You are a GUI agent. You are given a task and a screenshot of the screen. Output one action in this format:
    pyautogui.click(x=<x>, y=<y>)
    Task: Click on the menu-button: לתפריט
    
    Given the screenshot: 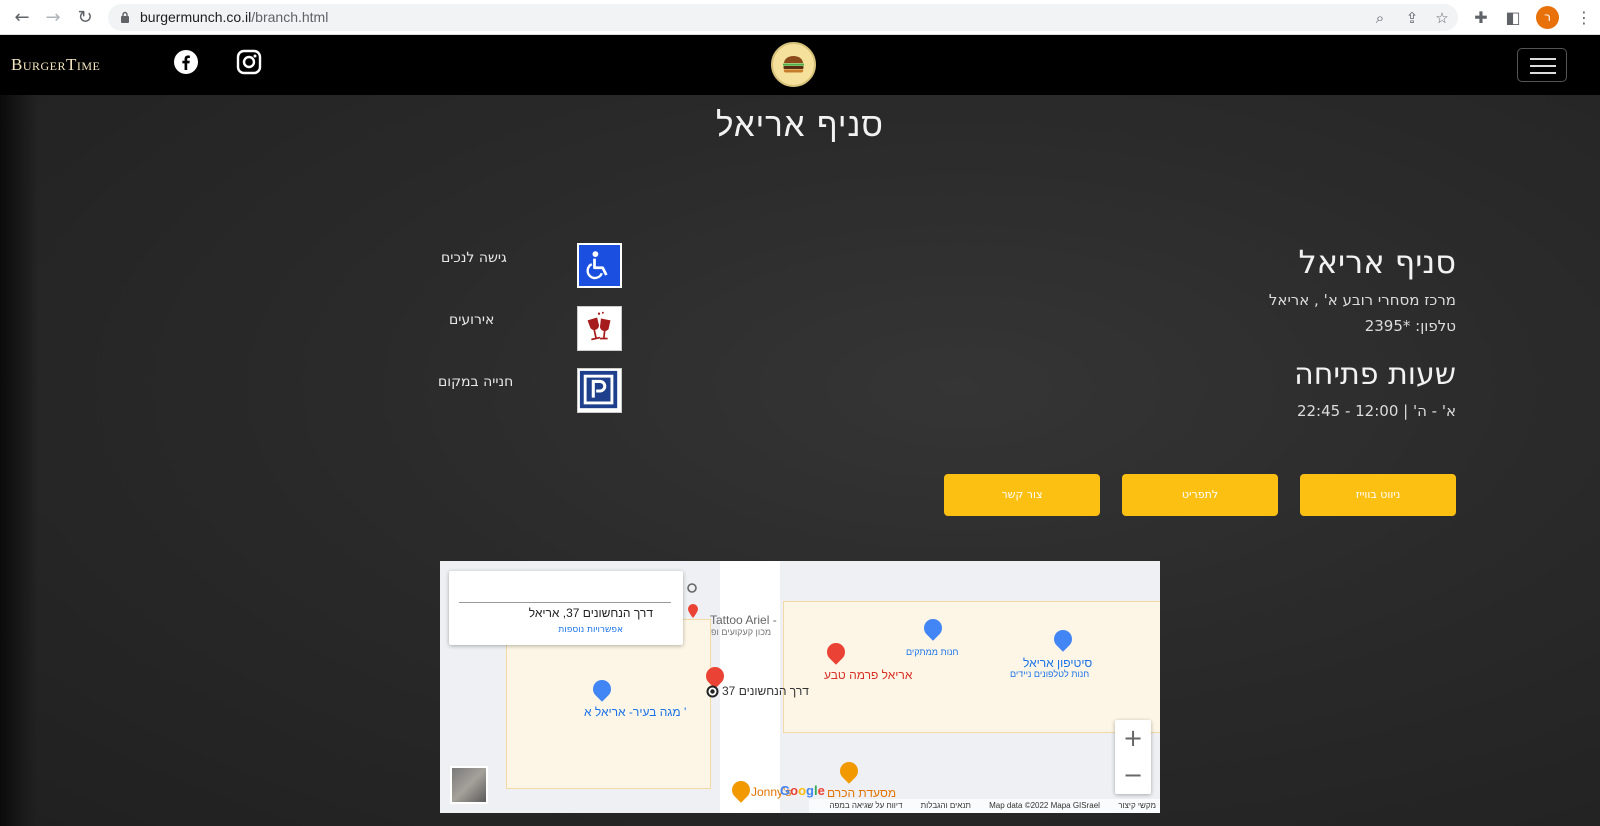 What is the action you would take?
    pyautogui.click(x=1200, y=495)
    